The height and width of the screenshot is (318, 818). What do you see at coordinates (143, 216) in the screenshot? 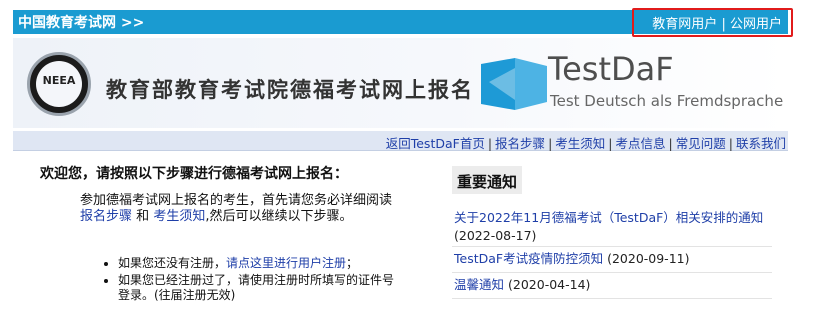
I see `intro-and: 和` at bounding box center [143, 216].